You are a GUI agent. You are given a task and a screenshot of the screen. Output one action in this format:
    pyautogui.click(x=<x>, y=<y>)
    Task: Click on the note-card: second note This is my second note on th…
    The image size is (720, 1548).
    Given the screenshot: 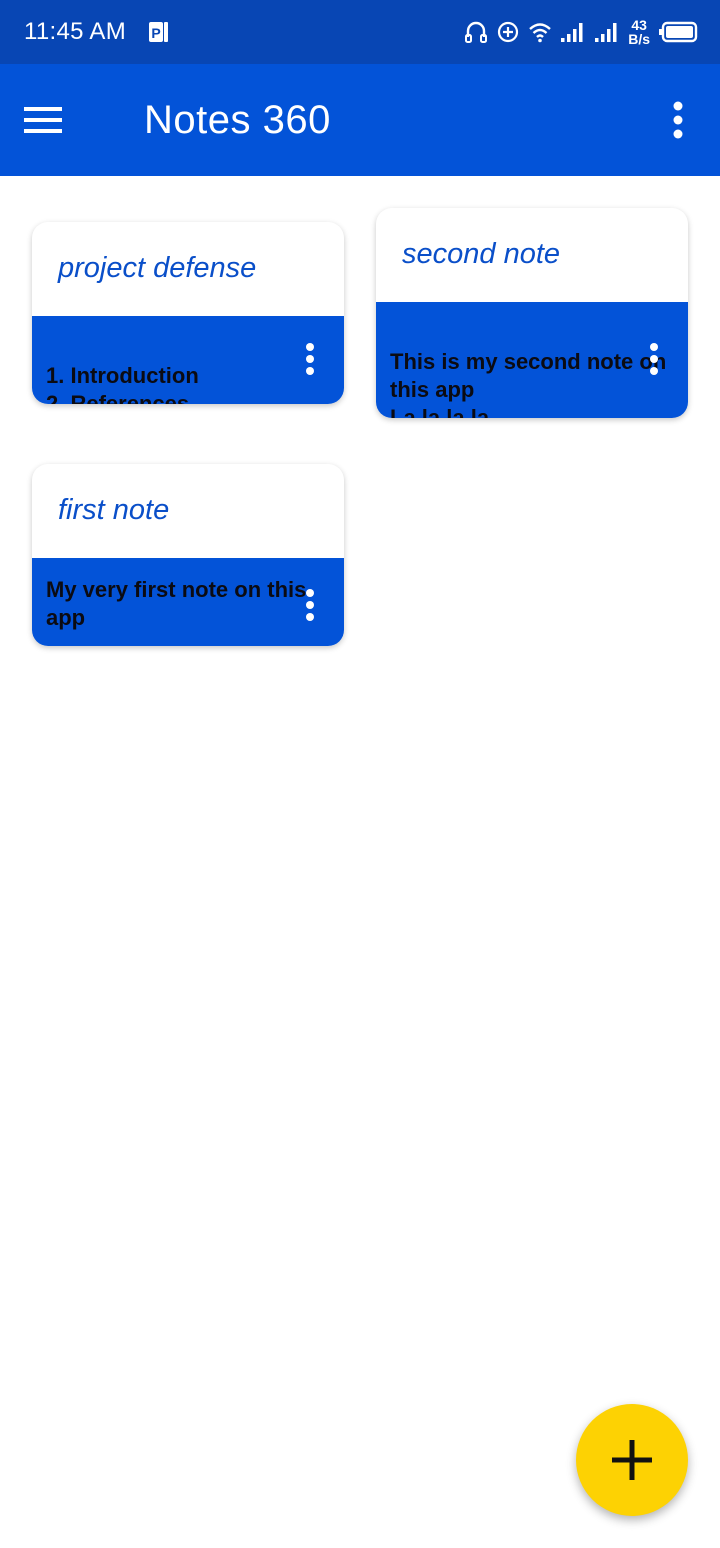 What is the action you would take?
    pyautogui.click(x=532, y=313)
    